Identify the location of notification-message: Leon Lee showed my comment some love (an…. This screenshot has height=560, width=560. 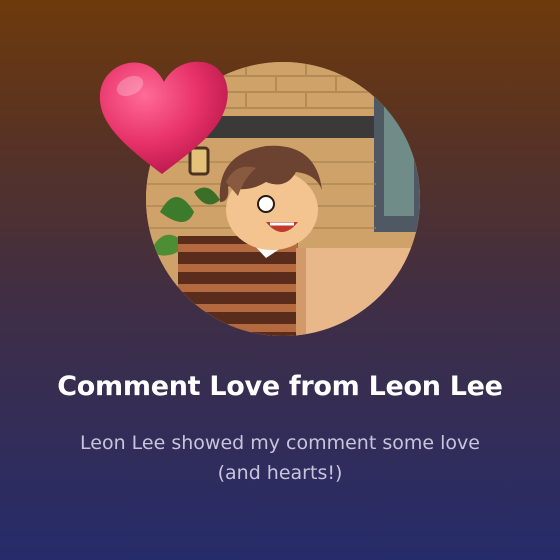
(280, 458).